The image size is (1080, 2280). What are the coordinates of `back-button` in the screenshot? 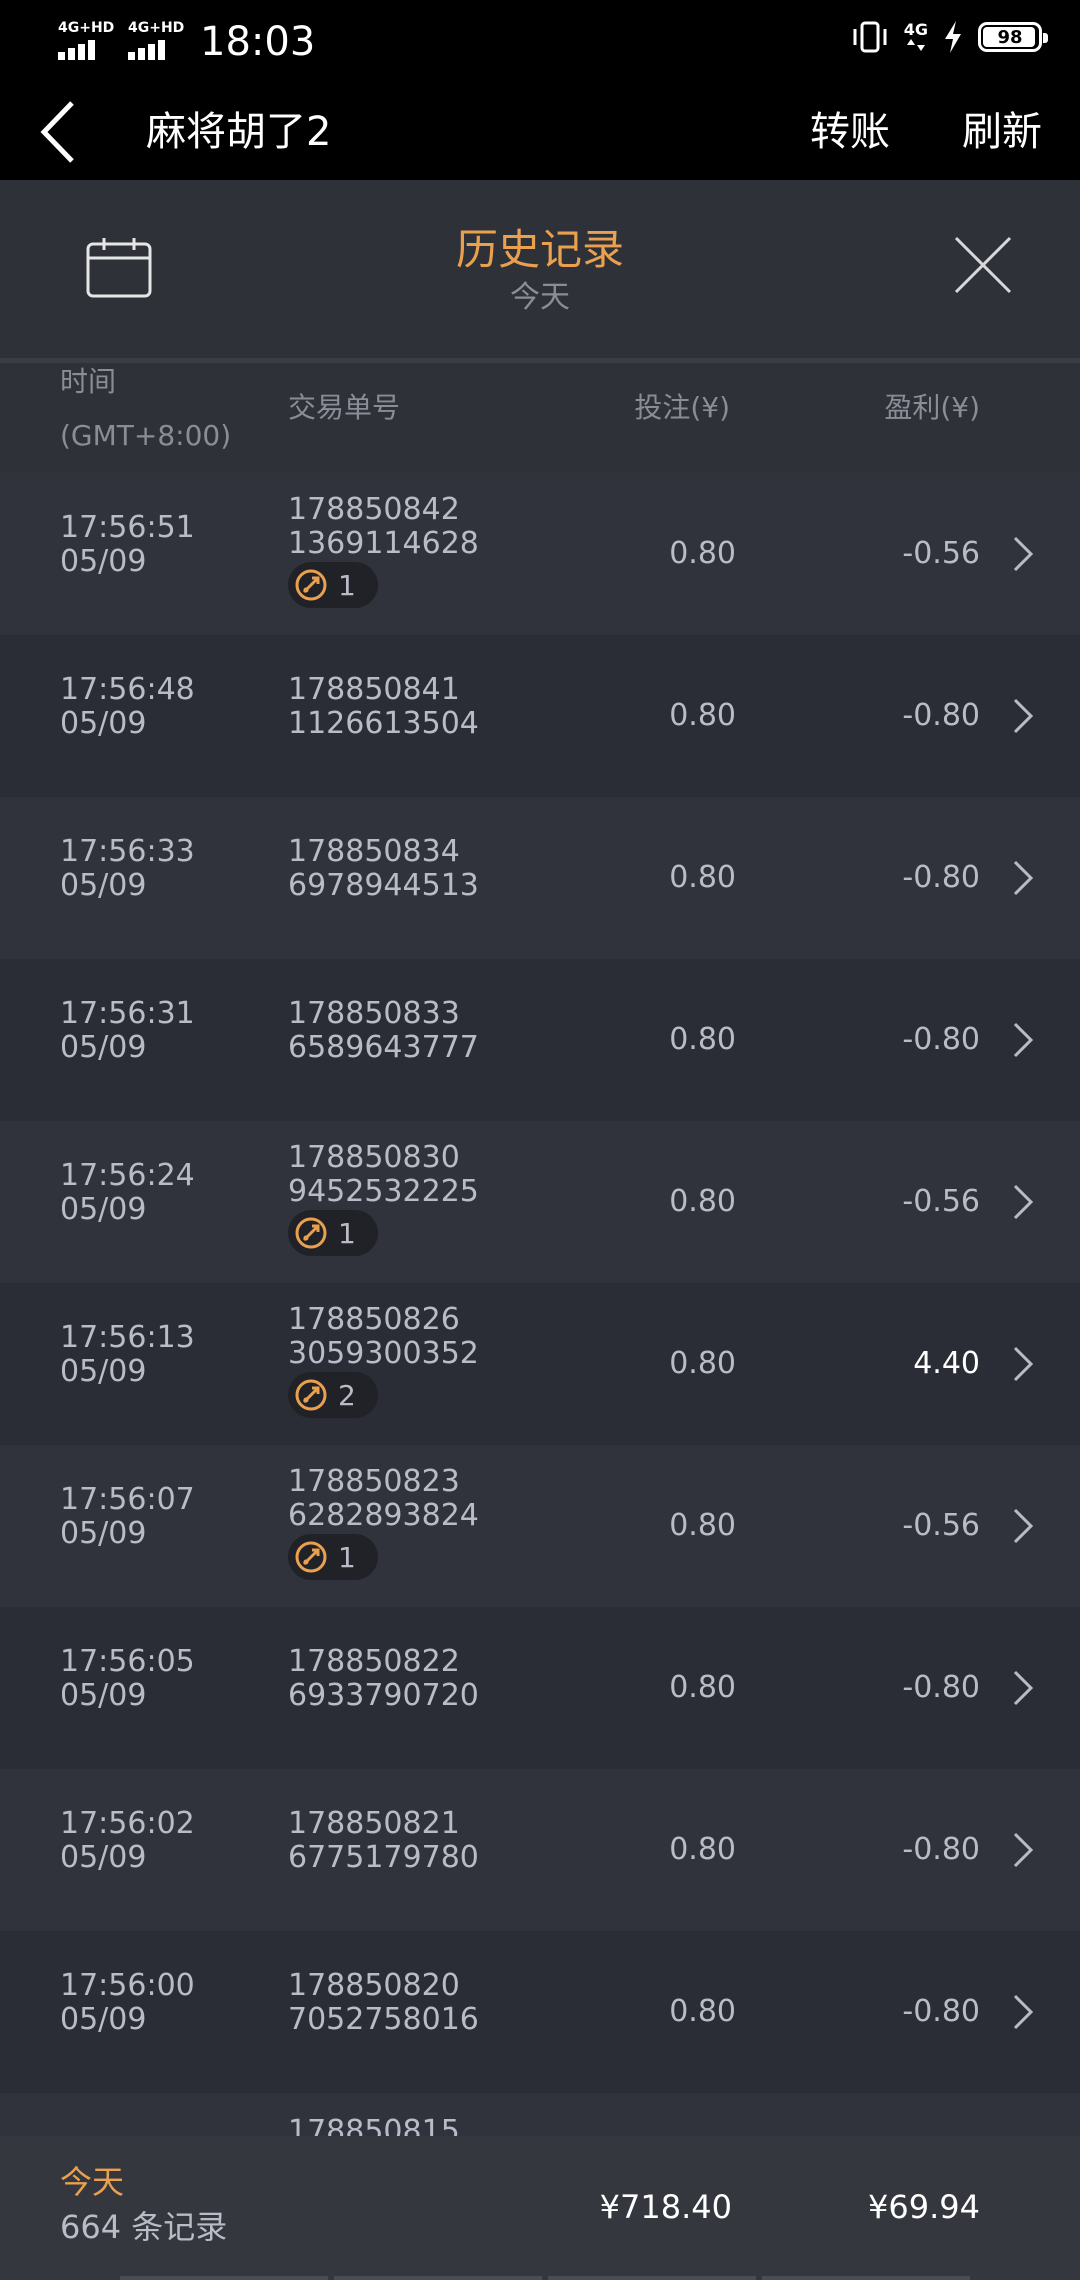 It's located at (68, 132).